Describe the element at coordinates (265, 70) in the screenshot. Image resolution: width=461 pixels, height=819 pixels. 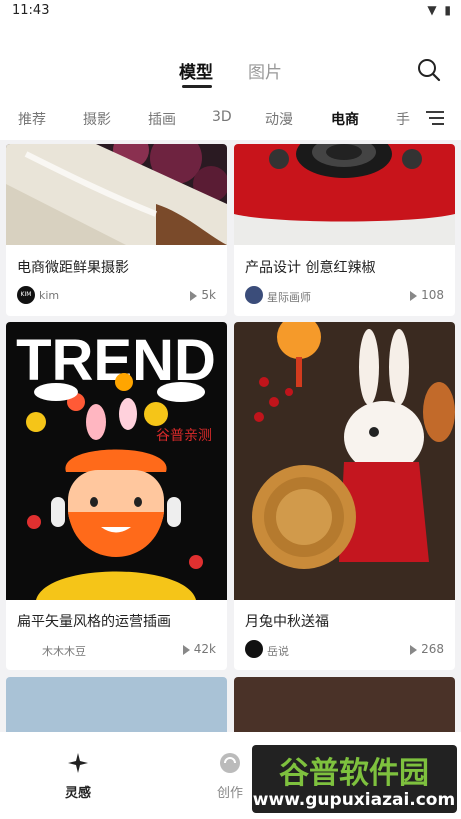
I see `tab-images: 图片` at that location.